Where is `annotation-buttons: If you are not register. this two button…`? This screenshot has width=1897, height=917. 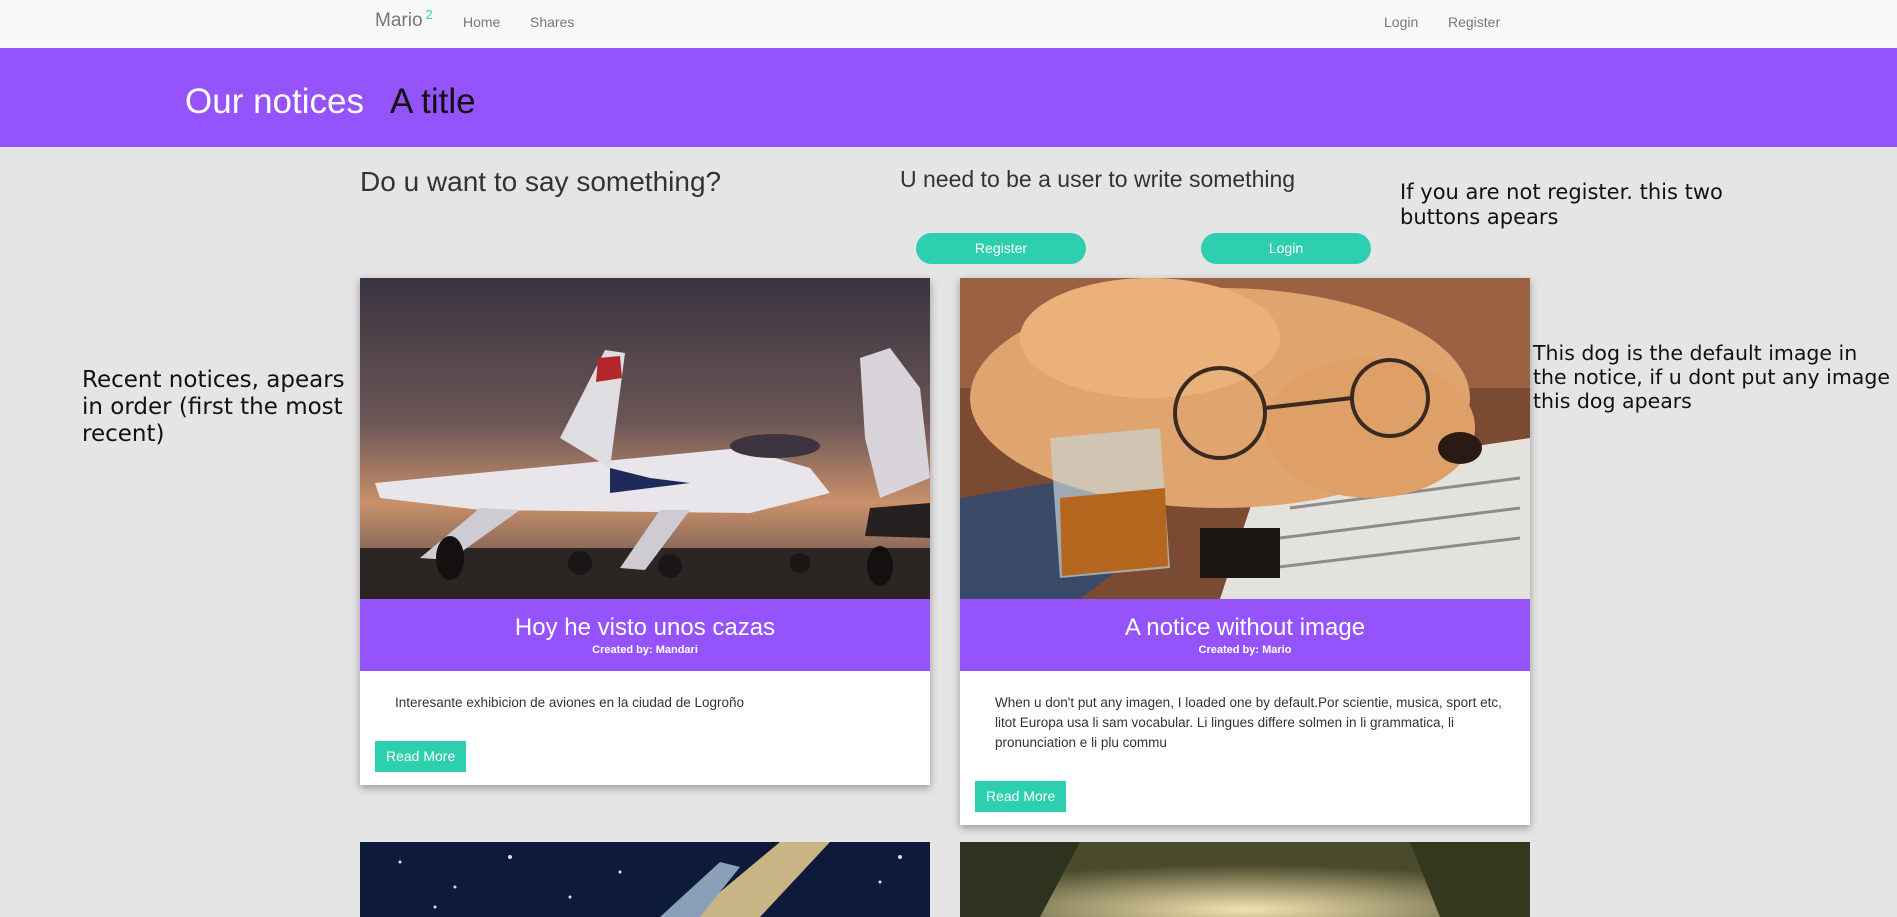 annotation-buttons: If you are not register. this two button… is located at coordinates (1561, 204).